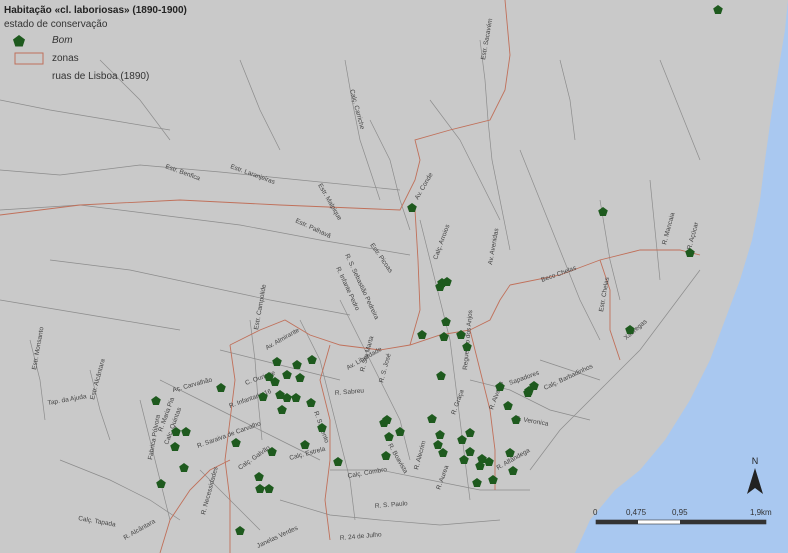 The image size is (788, 553). I want to click on north-arrow: N, so click(755, 476).